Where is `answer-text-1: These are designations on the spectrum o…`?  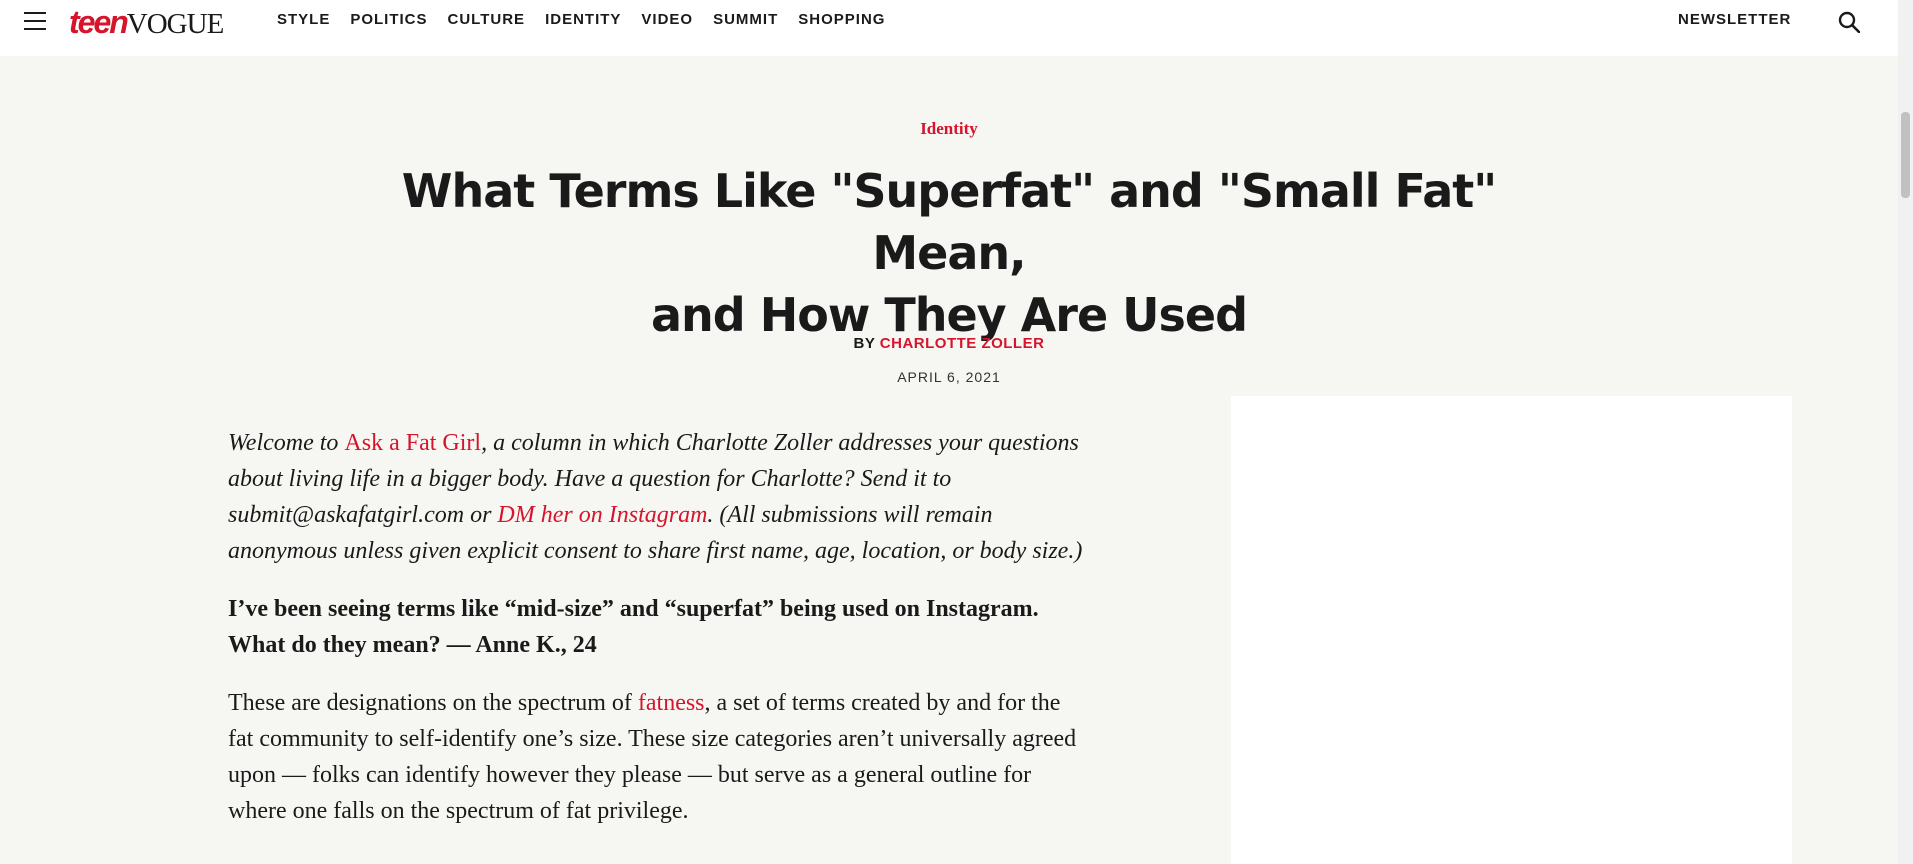
answer-text-1: These are designations on the spectrum o… is located at coordinates (433, 703).